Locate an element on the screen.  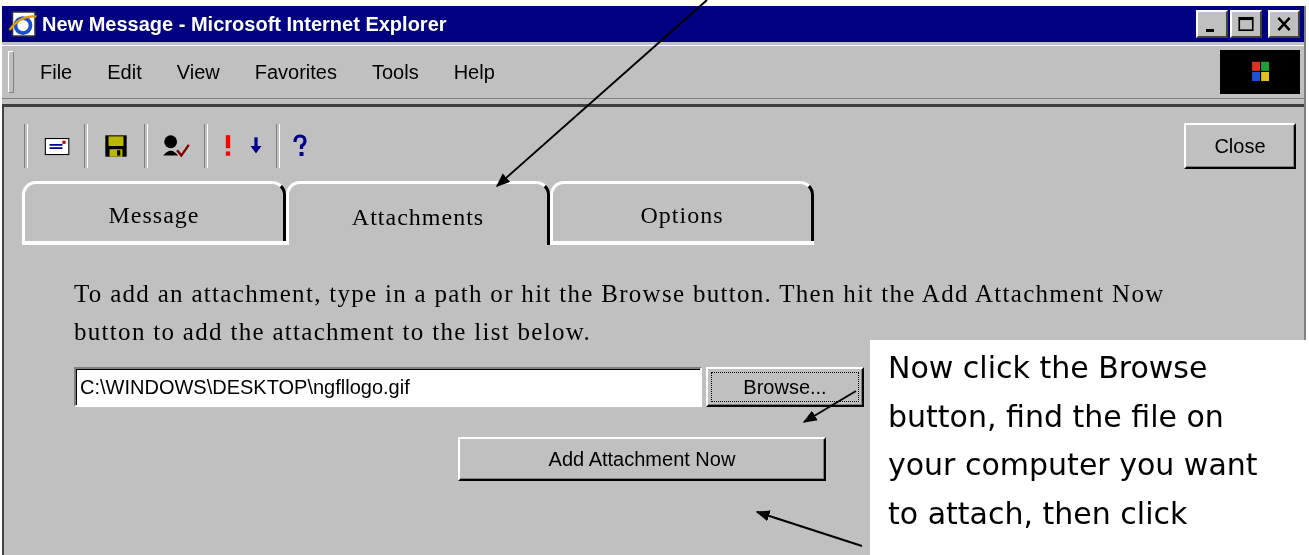
add-attachment-button: Add Attachment Now is located at coordinates (642, 459).